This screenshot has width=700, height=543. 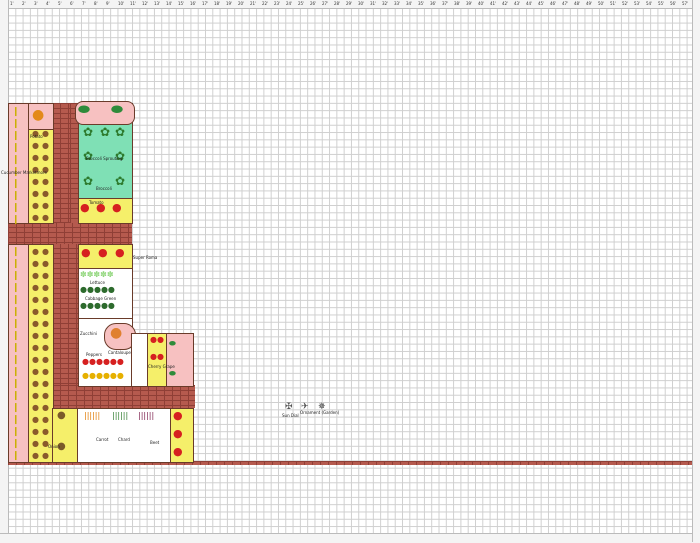 I want to click on pumpkin-icon: ●, so click(x=38, y=115).